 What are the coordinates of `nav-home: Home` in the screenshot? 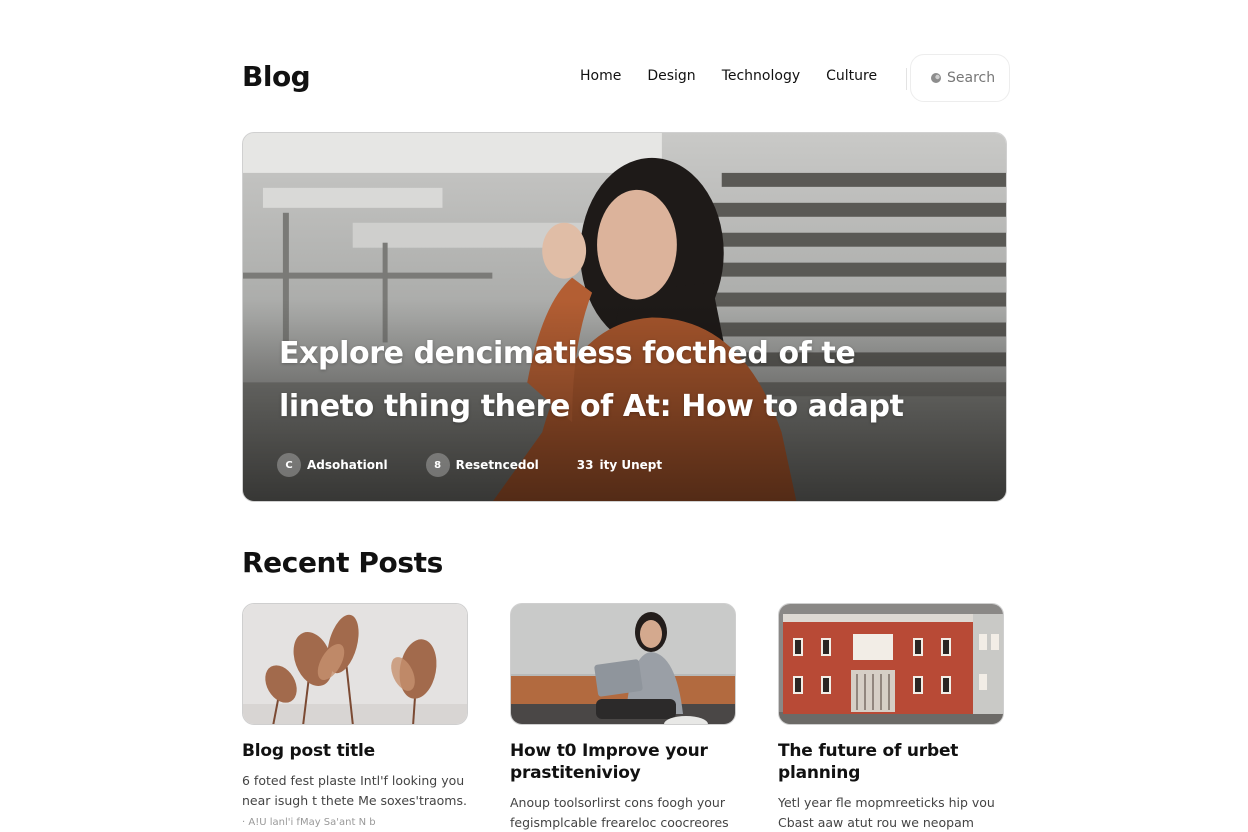 It's located at (600, 76).